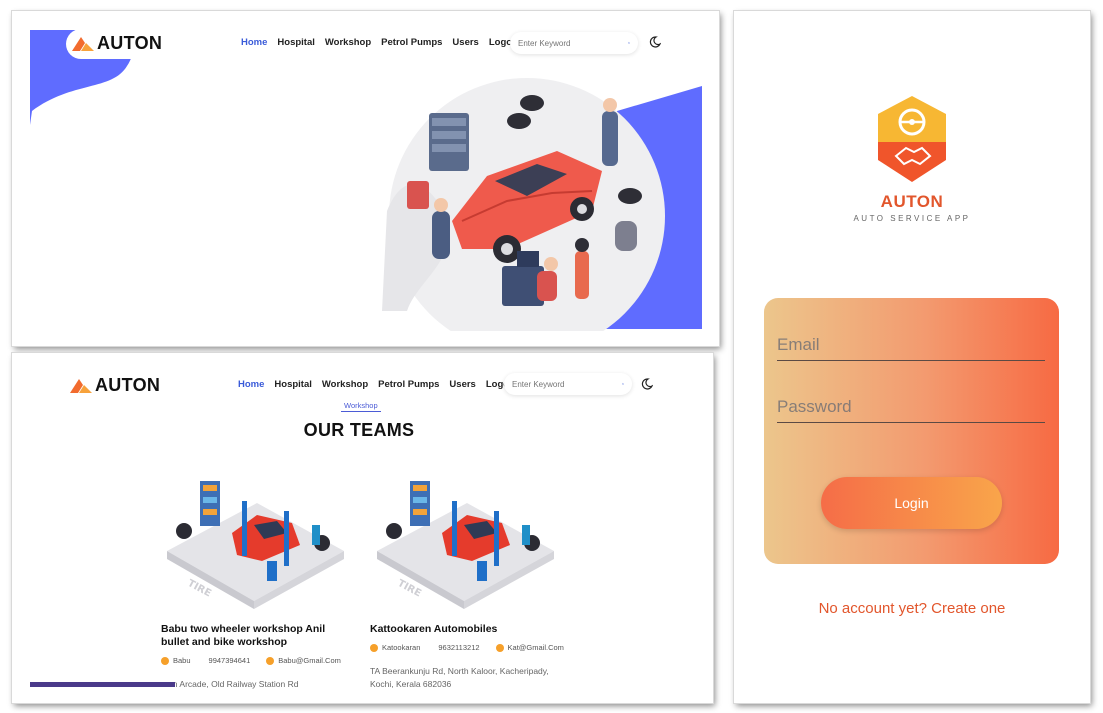  I want to click on login-form: Login, so click(911, 431).